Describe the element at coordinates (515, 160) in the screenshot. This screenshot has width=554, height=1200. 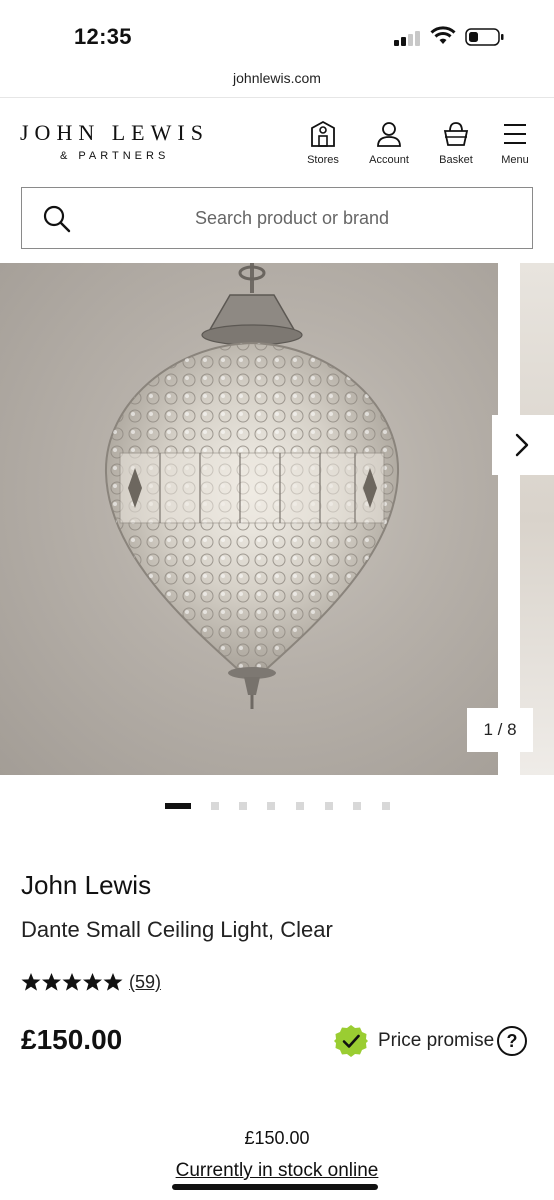
I see `menu-label: Menu` at that location.